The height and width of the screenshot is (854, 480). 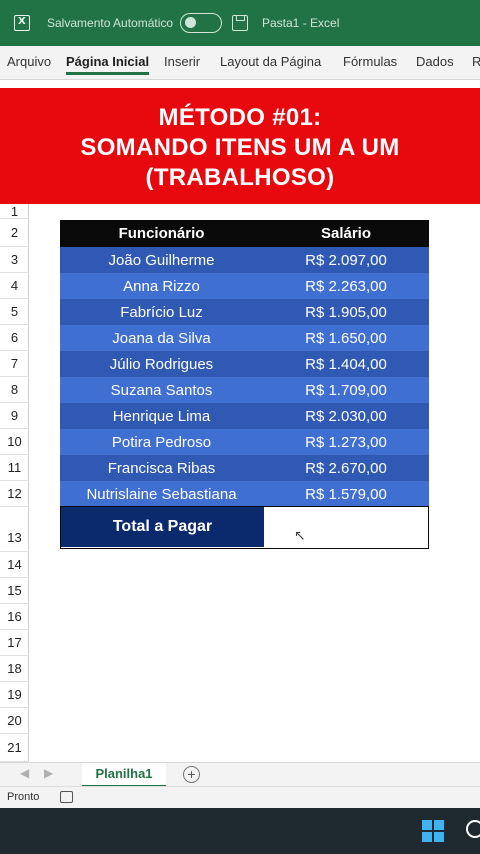 I want to click on banner-line-2: SOMANDO ITENS UM A UM, so click(x=240, y=147).